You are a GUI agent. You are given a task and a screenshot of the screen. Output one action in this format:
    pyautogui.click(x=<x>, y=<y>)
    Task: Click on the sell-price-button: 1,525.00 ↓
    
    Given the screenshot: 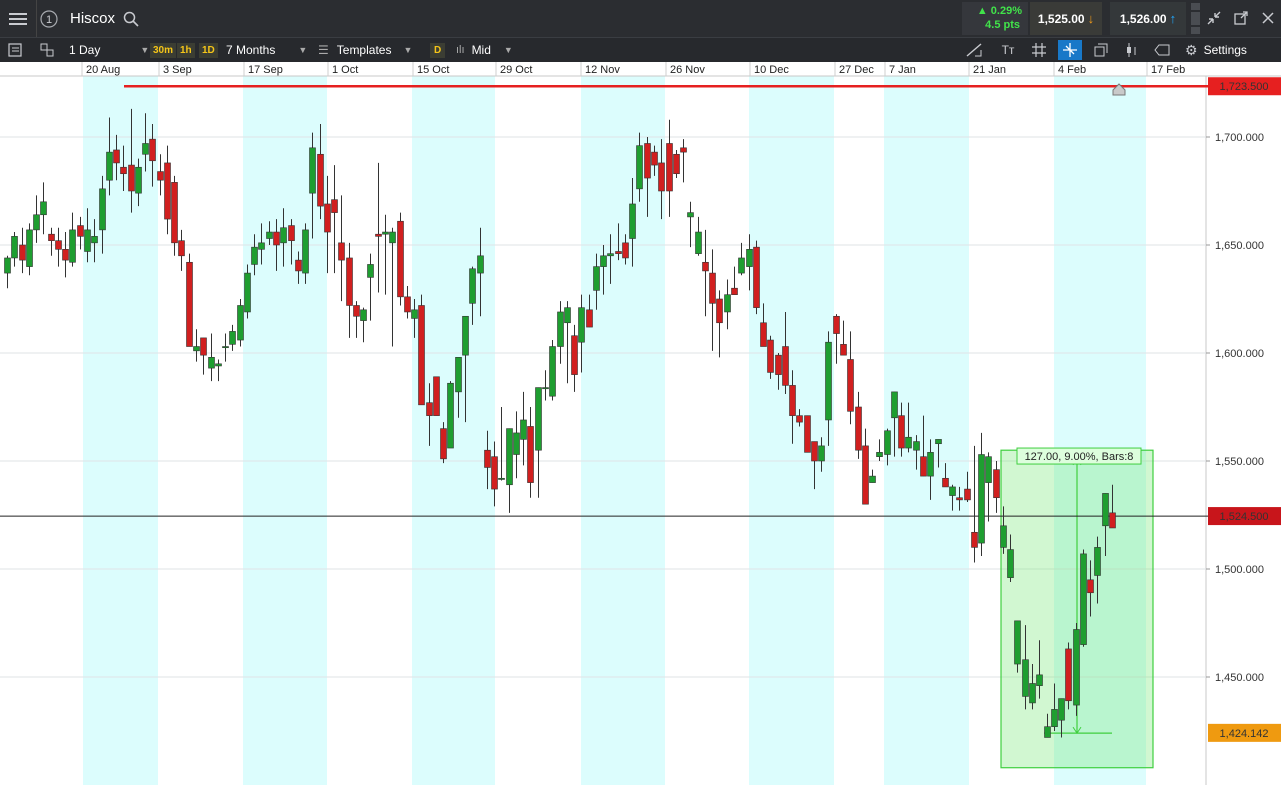 What is the action you would take?
    pyautogui.click(x=1066, y=18)
    